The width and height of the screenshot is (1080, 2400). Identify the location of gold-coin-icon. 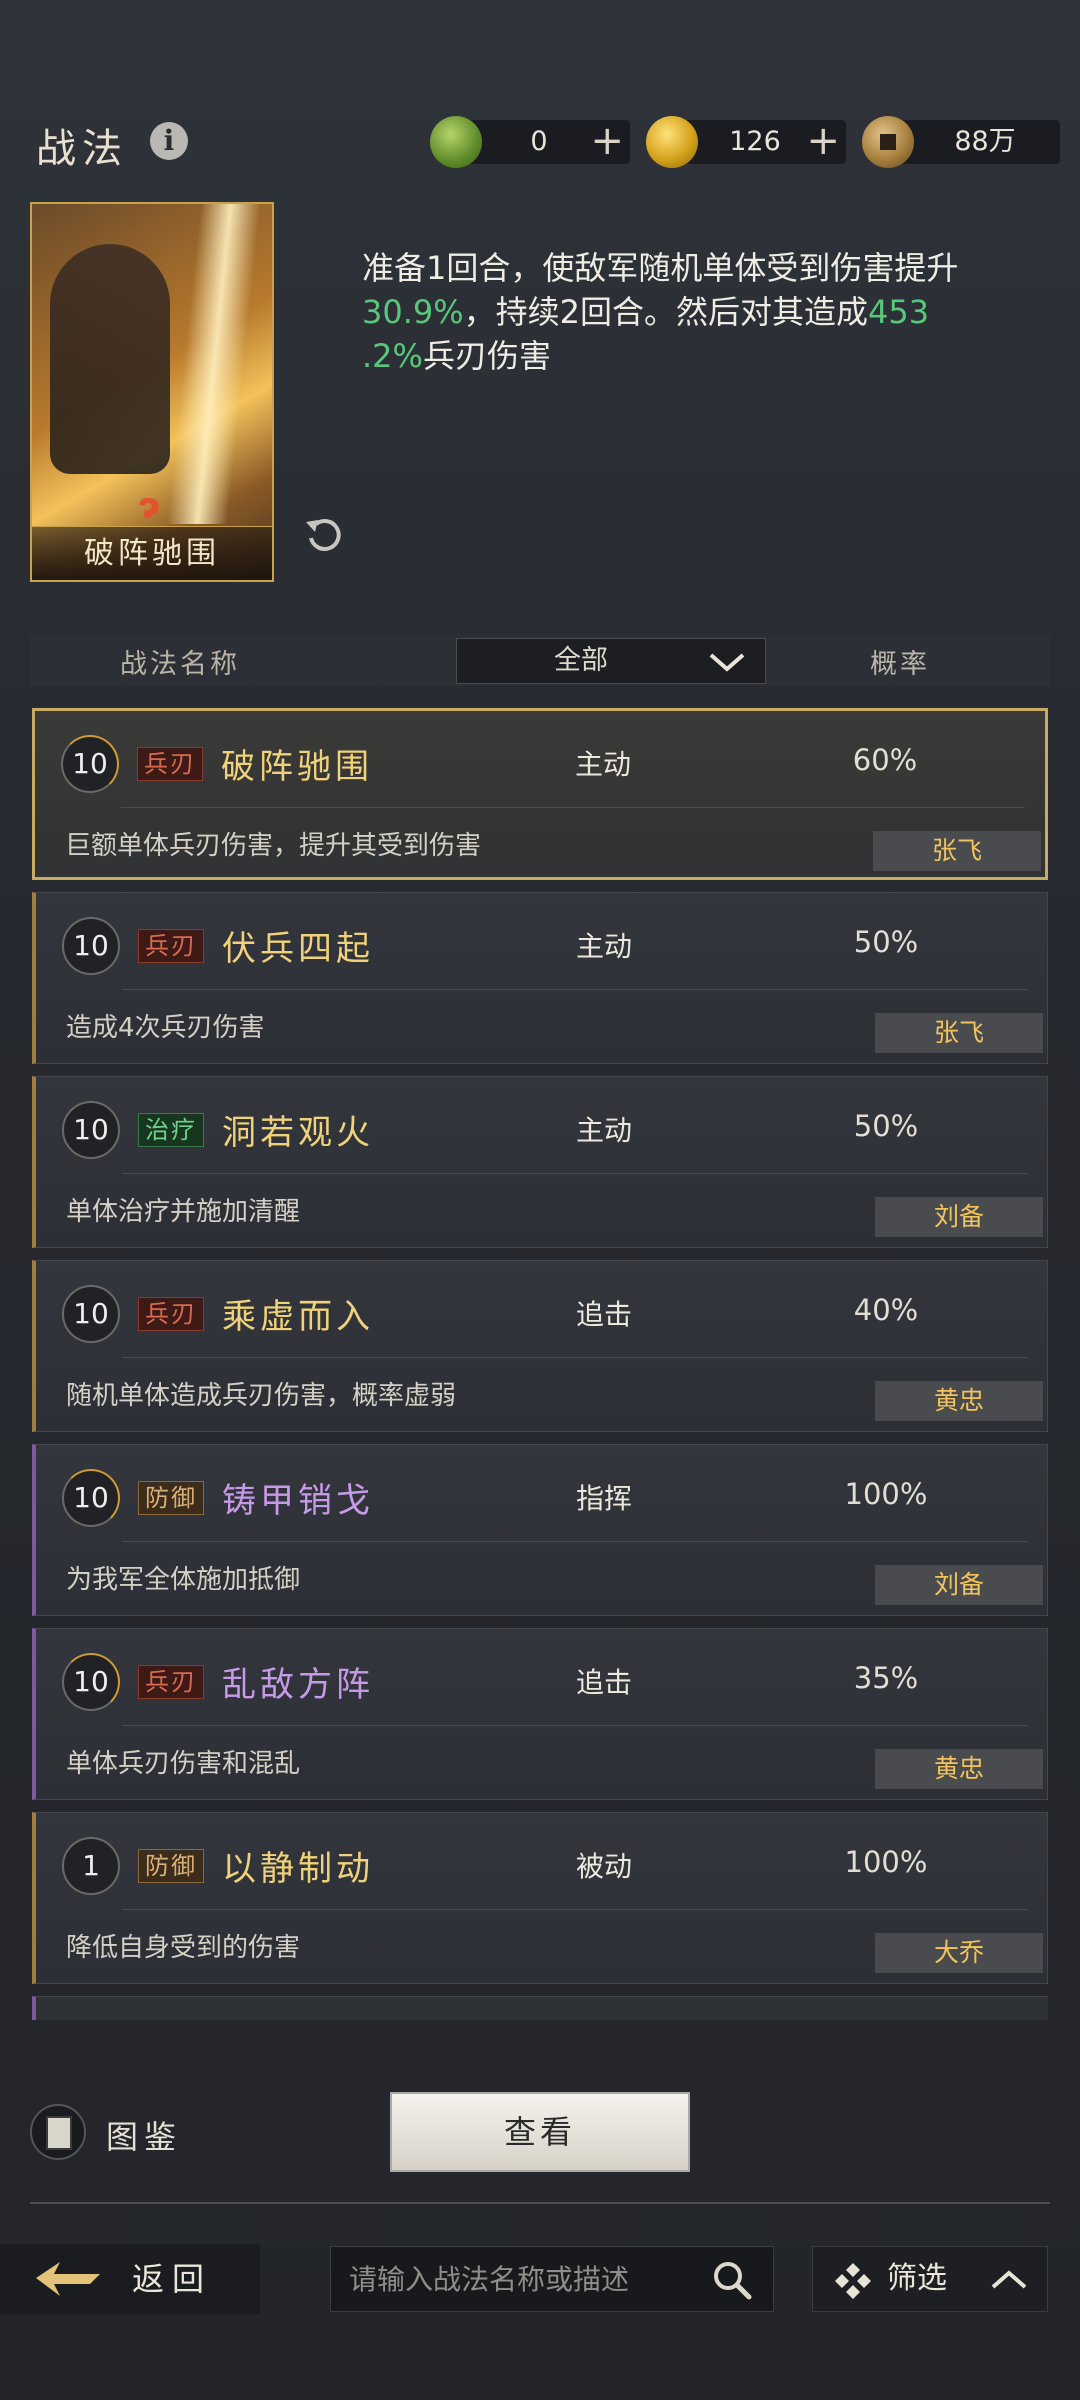
(672, 142).